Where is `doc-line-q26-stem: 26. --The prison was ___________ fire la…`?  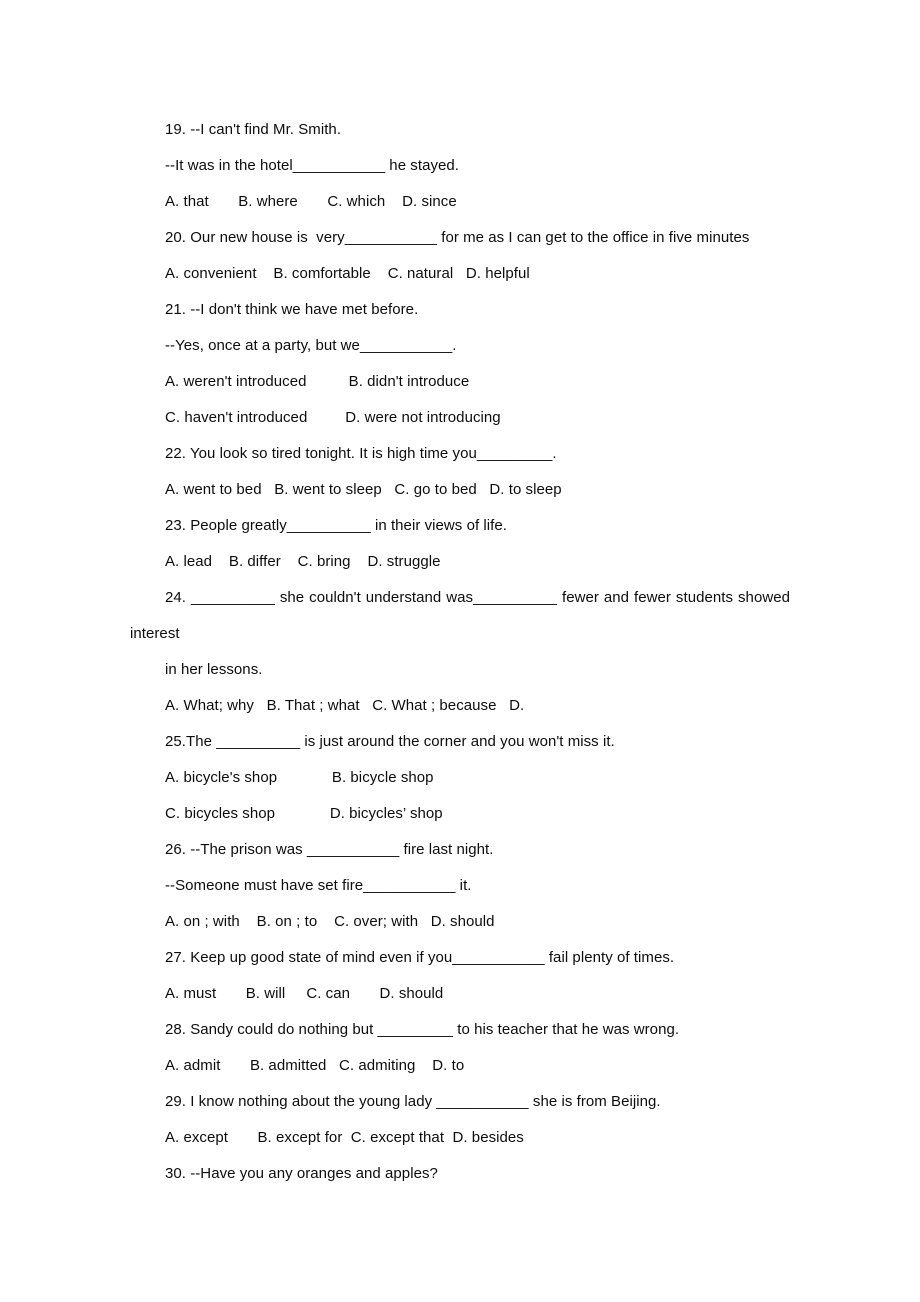
doc-line-q26-stem: 26. --The prison was ___________ fire la… is located at coordinates (329, 849).